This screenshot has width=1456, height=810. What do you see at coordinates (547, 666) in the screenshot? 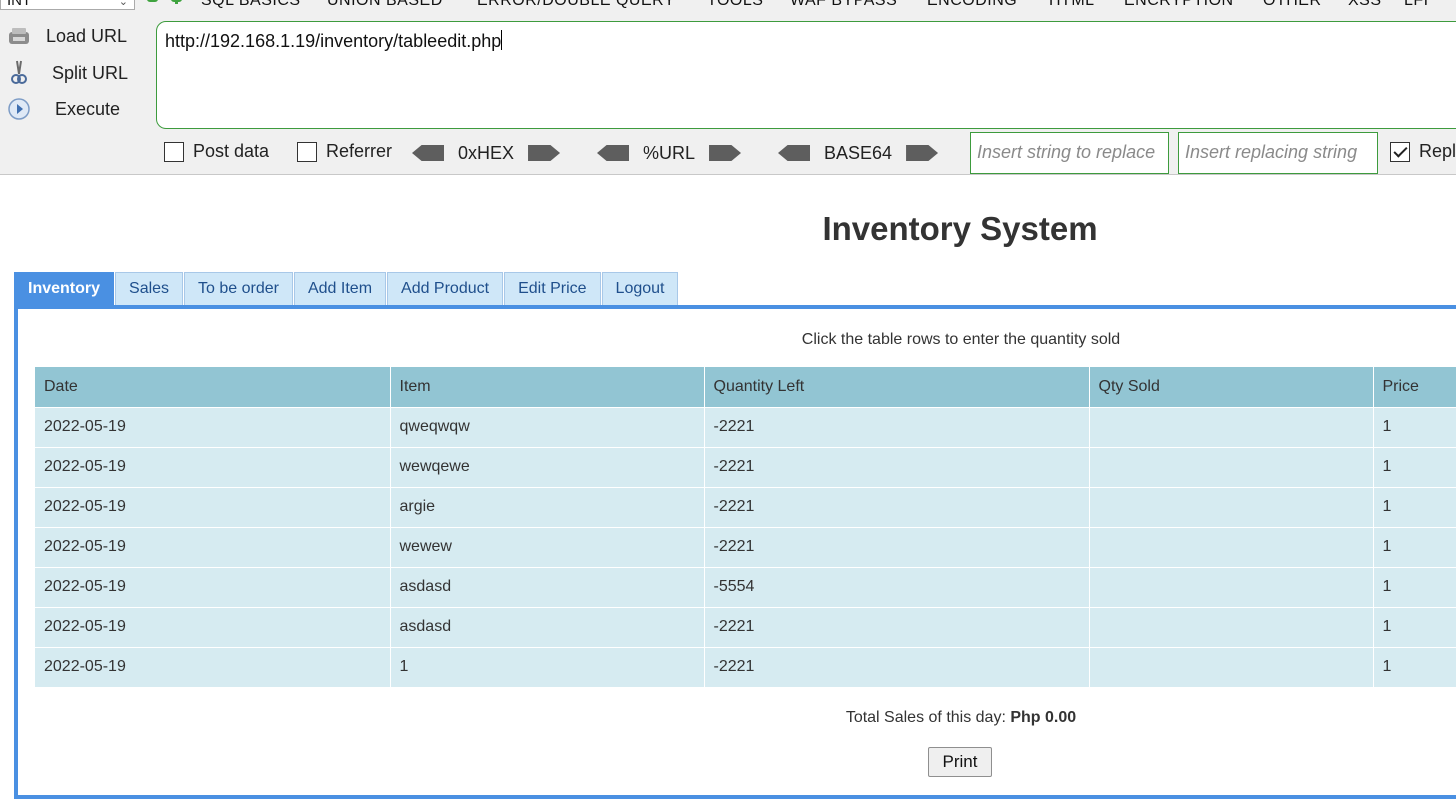
I see `cell-item: 1` at bounding box center [547, 666].